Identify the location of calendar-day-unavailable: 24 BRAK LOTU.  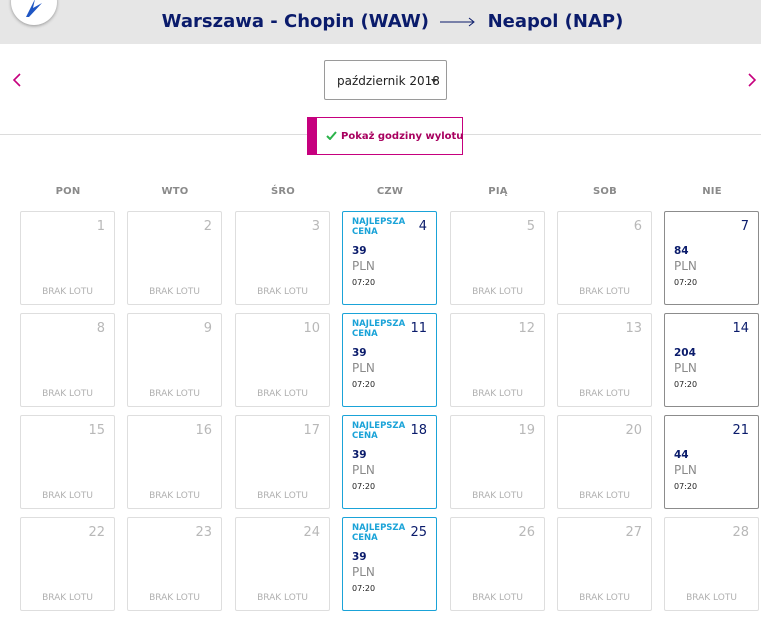
(282, 564).